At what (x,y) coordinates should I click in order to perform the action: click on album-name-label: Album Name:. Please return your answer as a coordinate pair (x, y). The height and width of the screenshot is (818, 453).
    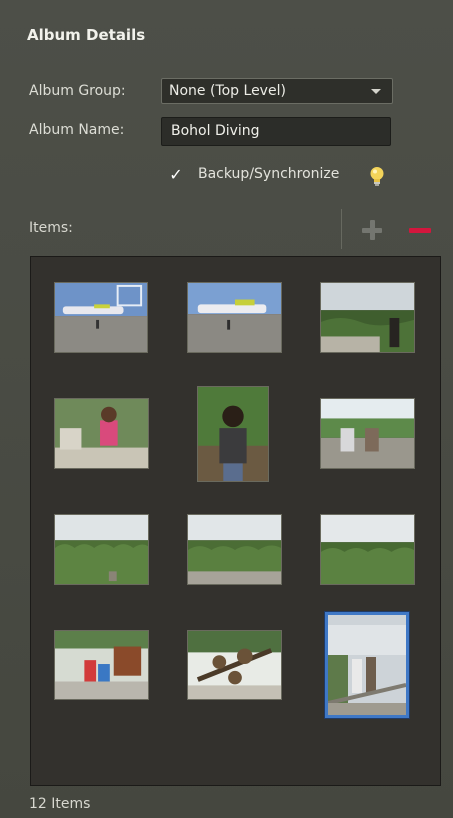
    Looking at the image, I should click on (77, 130).